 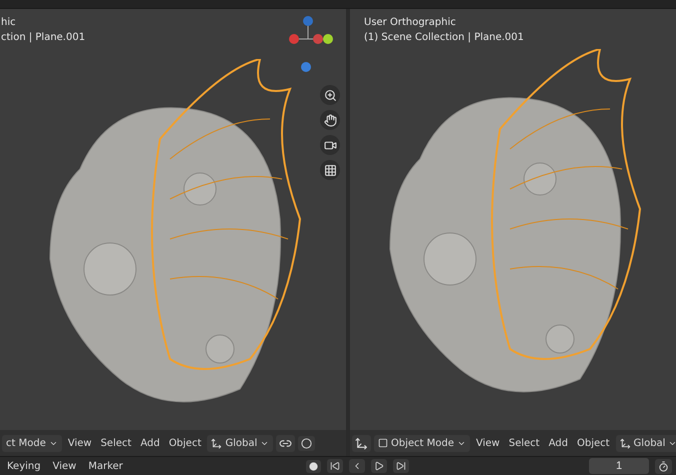 I want to click on zoom-icon, so click(x=330, y=95).